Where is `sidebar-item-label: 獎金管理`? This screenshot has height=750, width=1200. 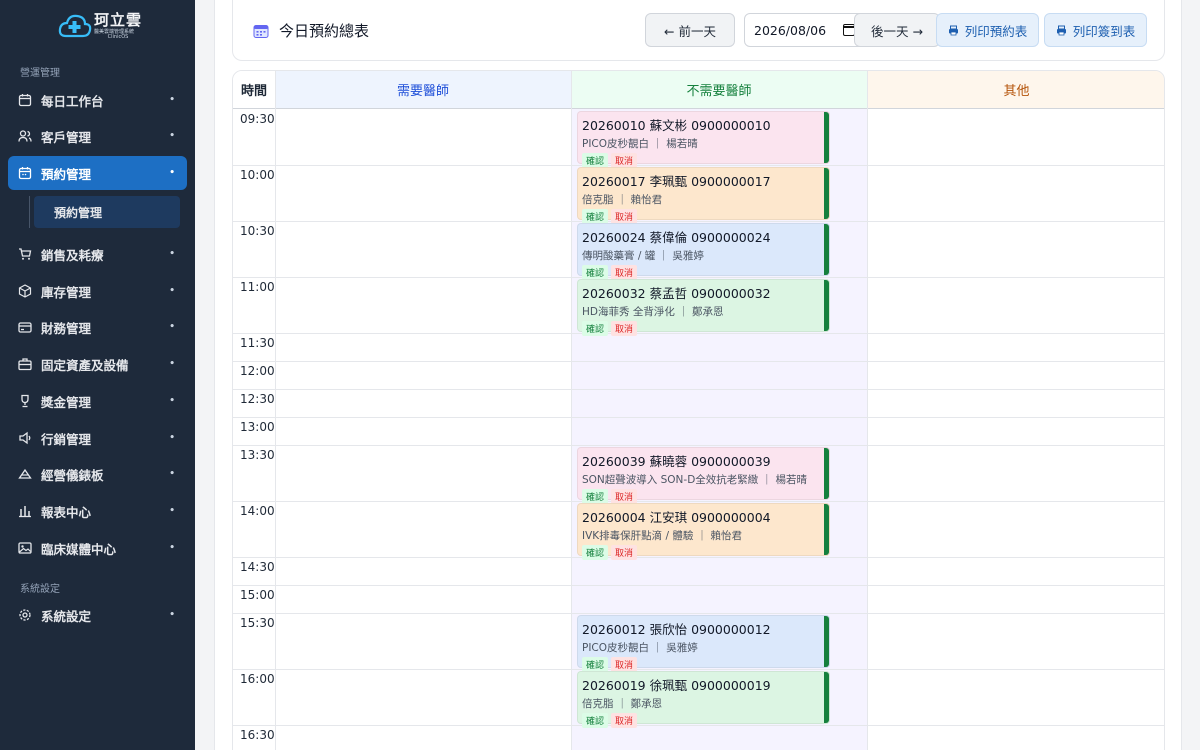
sidebar-item-label: 獎金管理 is located at coordinates (66, 402).